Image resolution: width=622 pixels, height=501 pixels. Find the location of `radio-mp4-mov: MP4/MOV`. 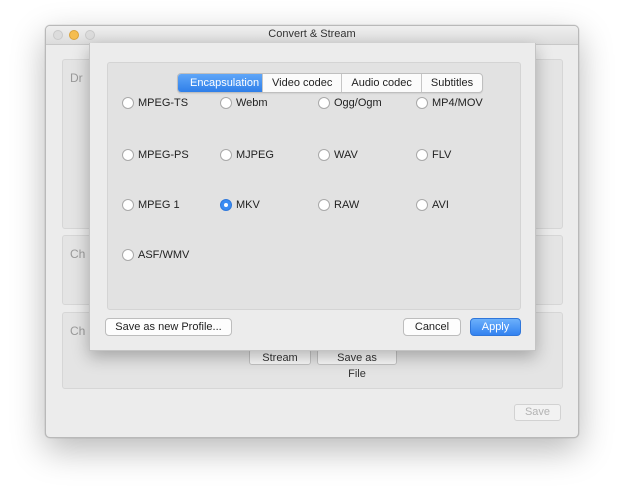

radio-mp4-mov: MP4/MOV is located at coordinates (449, 103).